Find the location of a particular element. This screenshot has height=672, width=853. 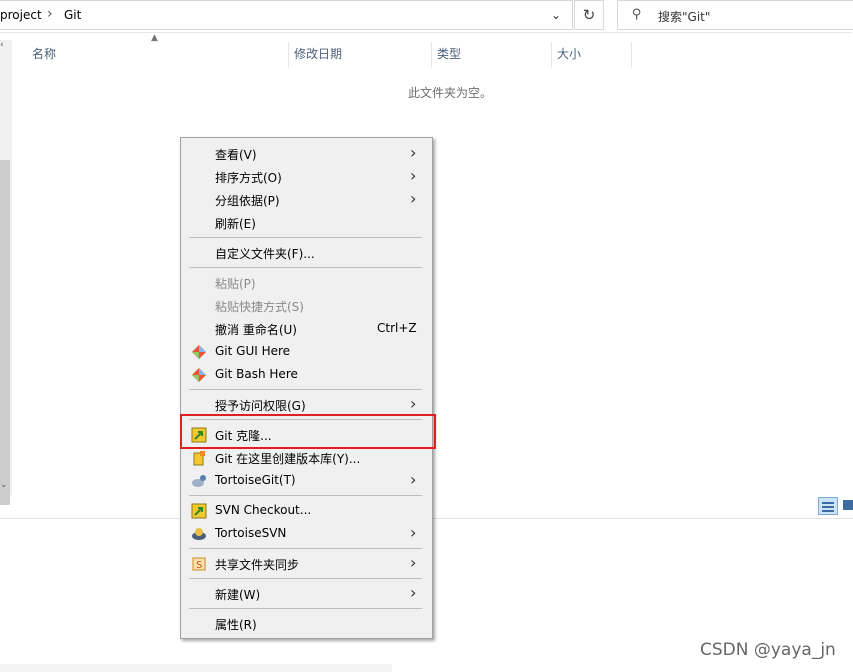

menu-item-label: Git Bash Here is located at coordinates (256, 374).